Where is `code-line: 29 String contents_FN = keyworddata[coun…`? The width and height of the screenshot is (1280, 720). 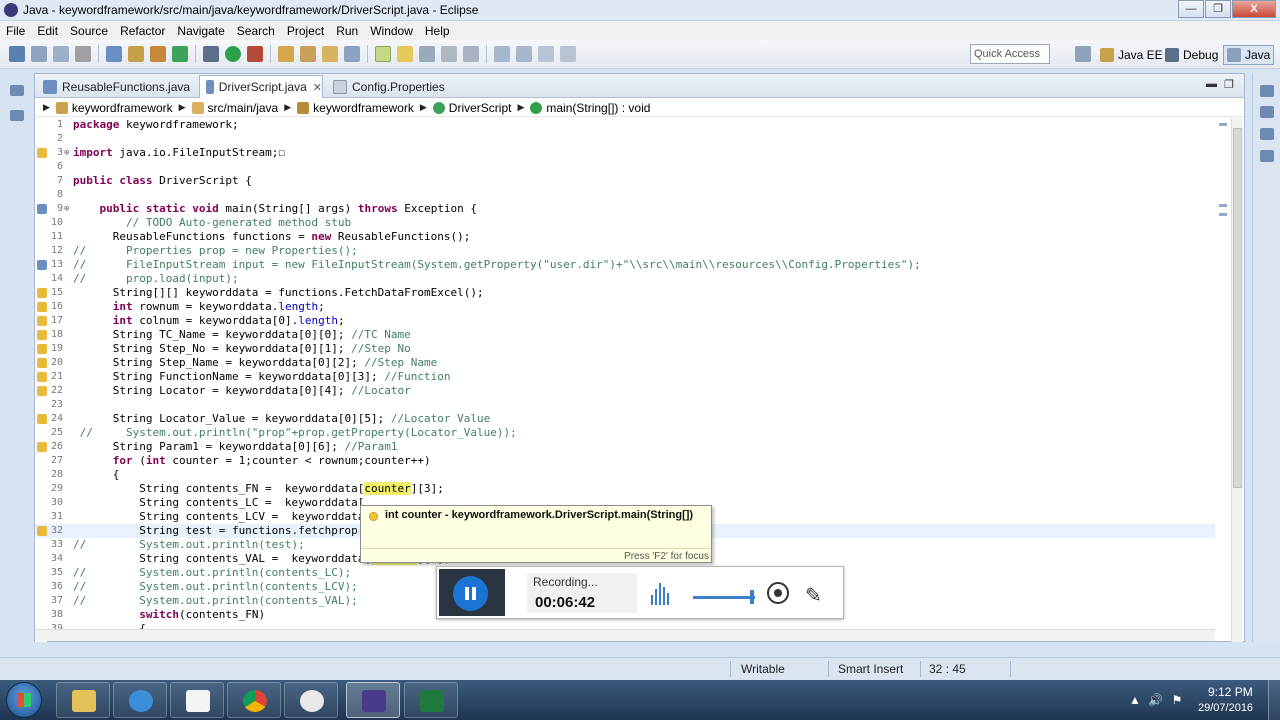
code-line: 29 String contents_FN = keyworddata[coun… is located at coordinates (625, 489).